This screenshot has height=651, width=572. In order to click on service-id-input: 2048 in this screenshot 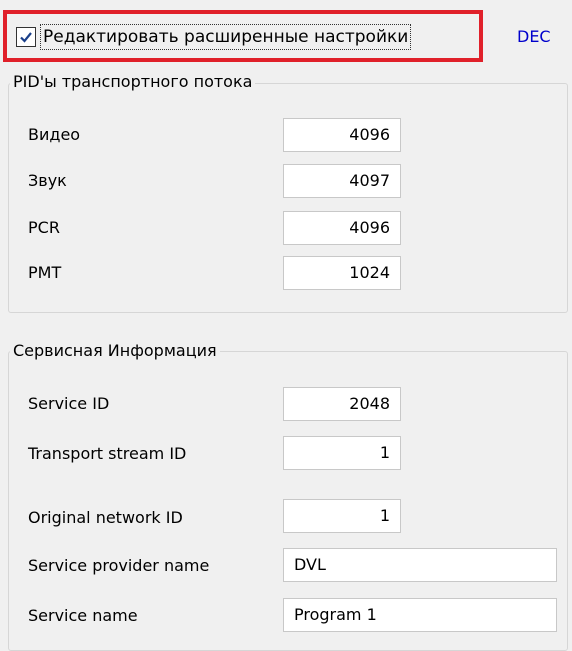, I will do `click(342, 404)`.